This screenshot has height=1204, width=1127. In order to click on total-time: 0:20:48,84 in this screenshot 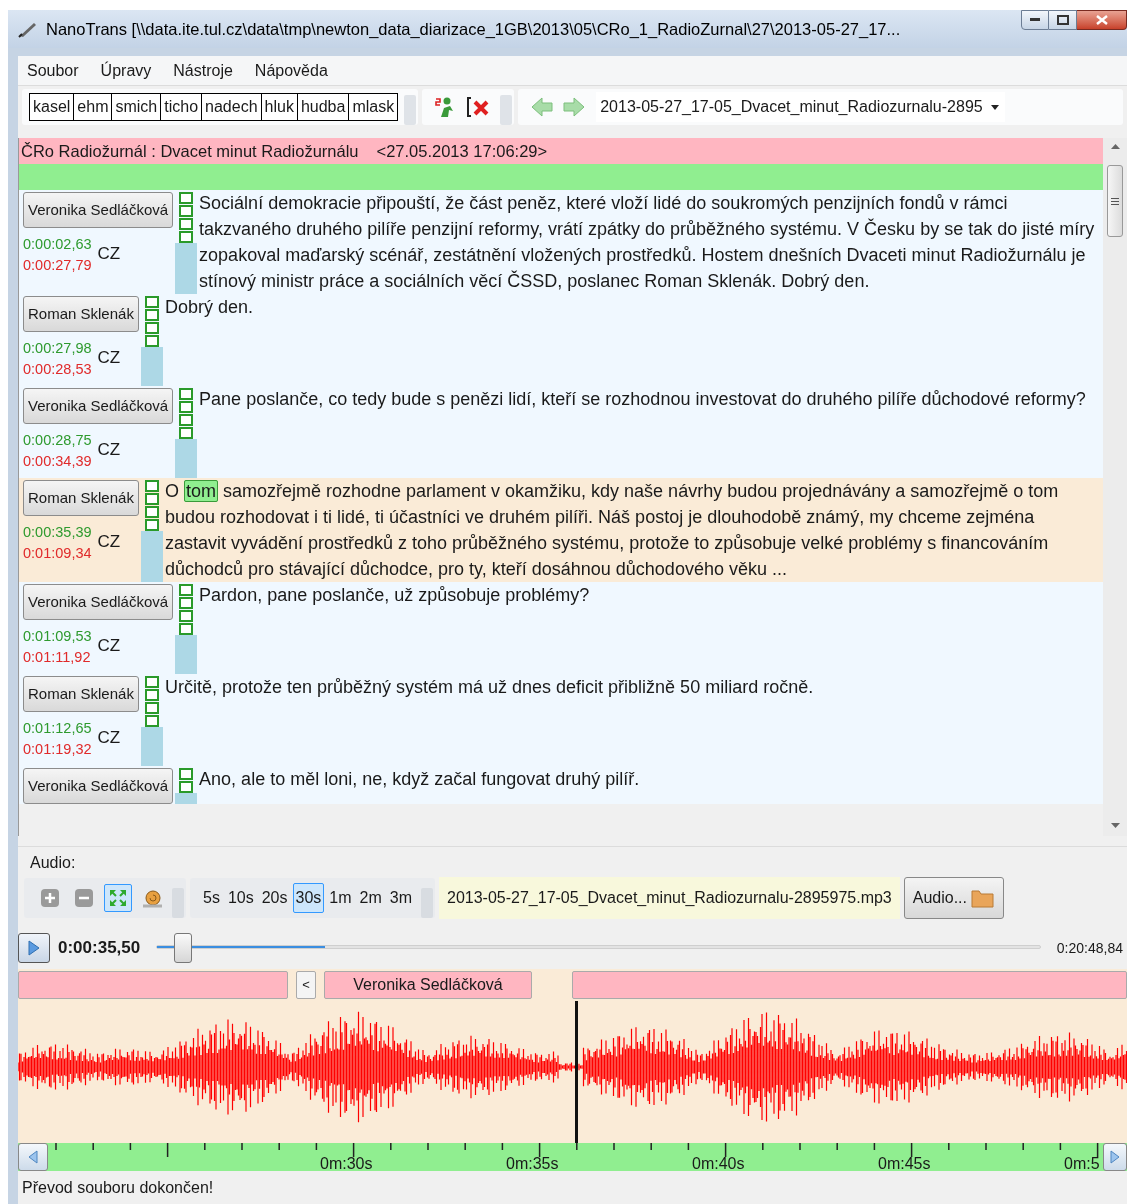, I will do `click(1089, 948)`.